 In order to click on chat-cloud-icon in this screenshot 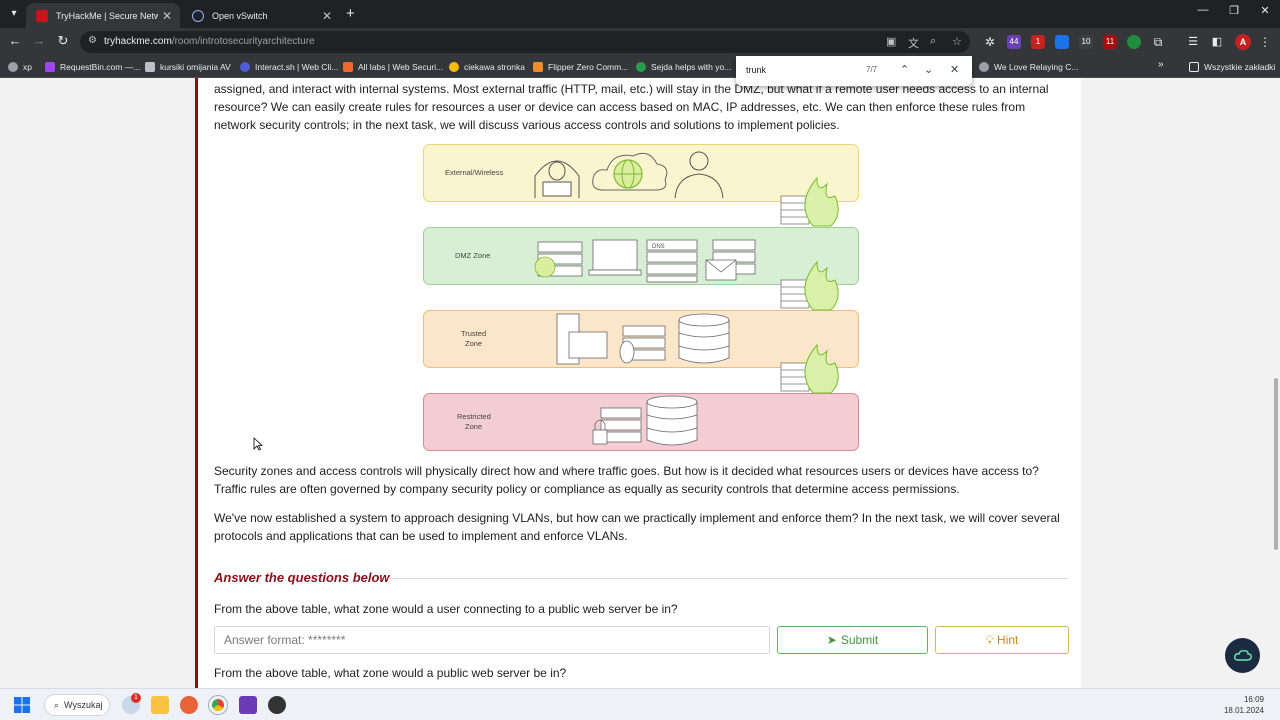, I will do `click(1242, 655)`.